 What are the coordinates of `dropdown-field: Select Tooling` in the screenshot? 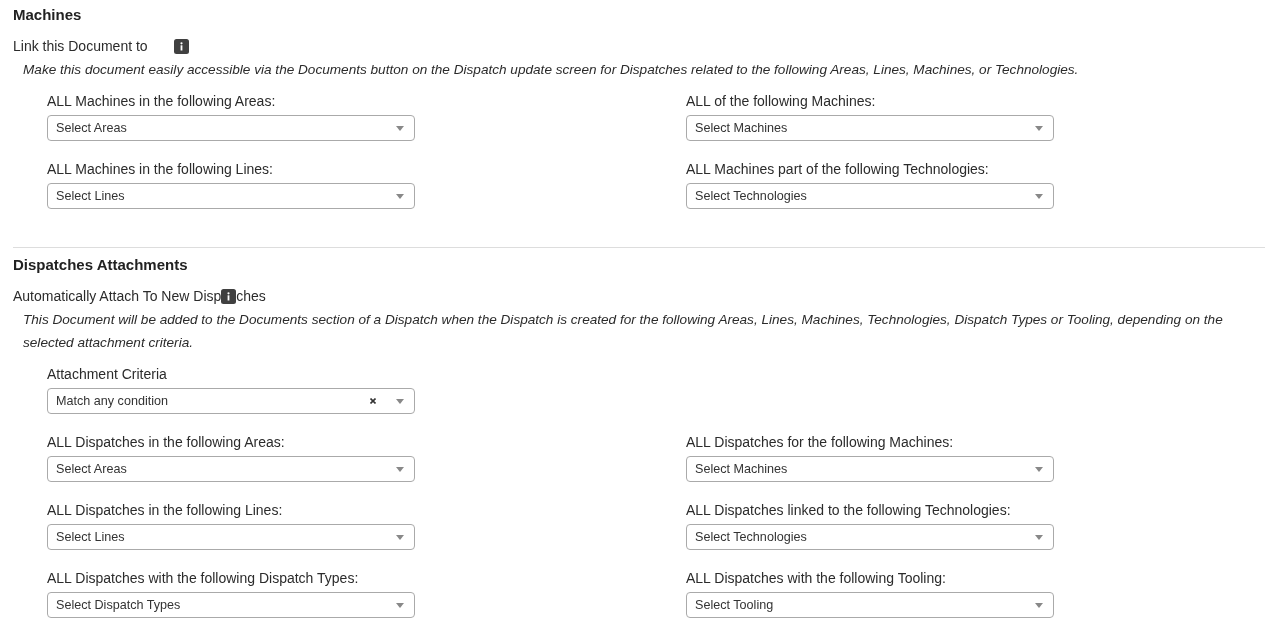 It's located at (870, 605).